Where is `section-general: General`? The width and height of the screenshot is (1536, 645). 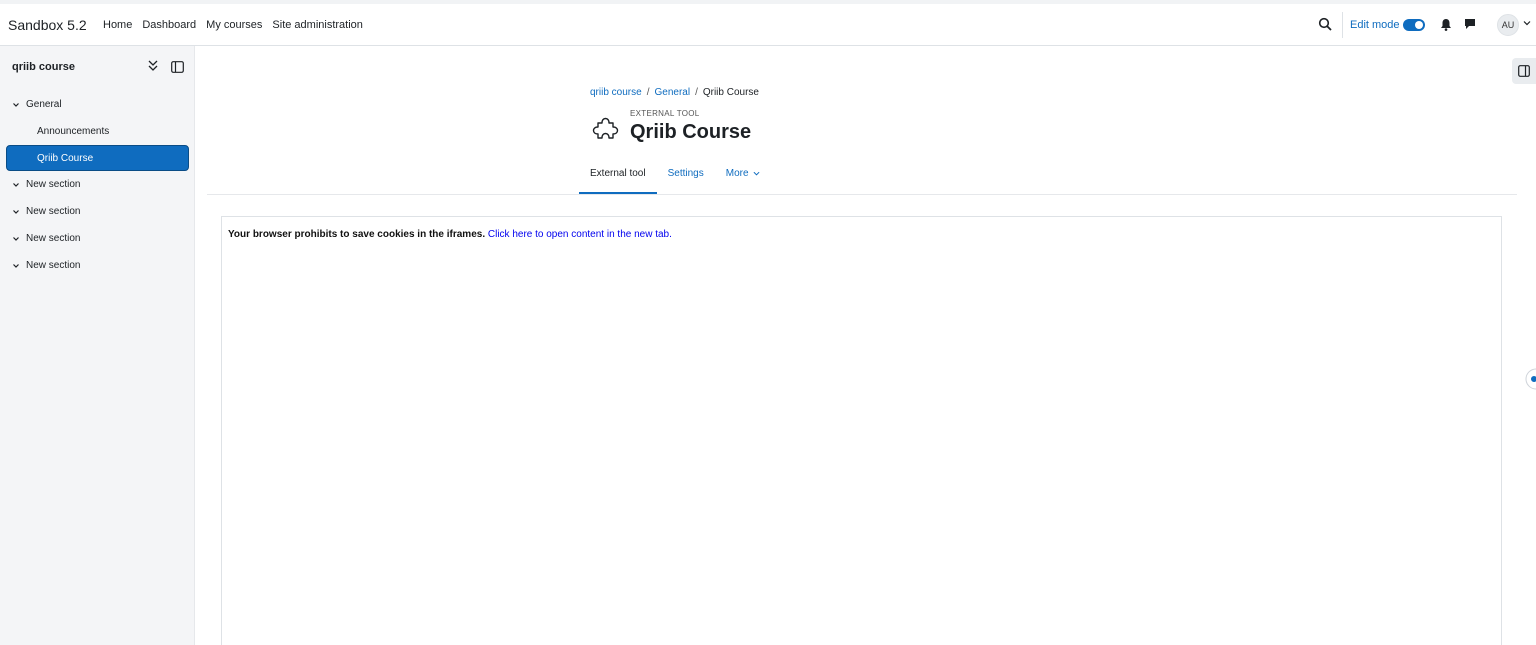 section-general: General is located at coordinates (37, 104).